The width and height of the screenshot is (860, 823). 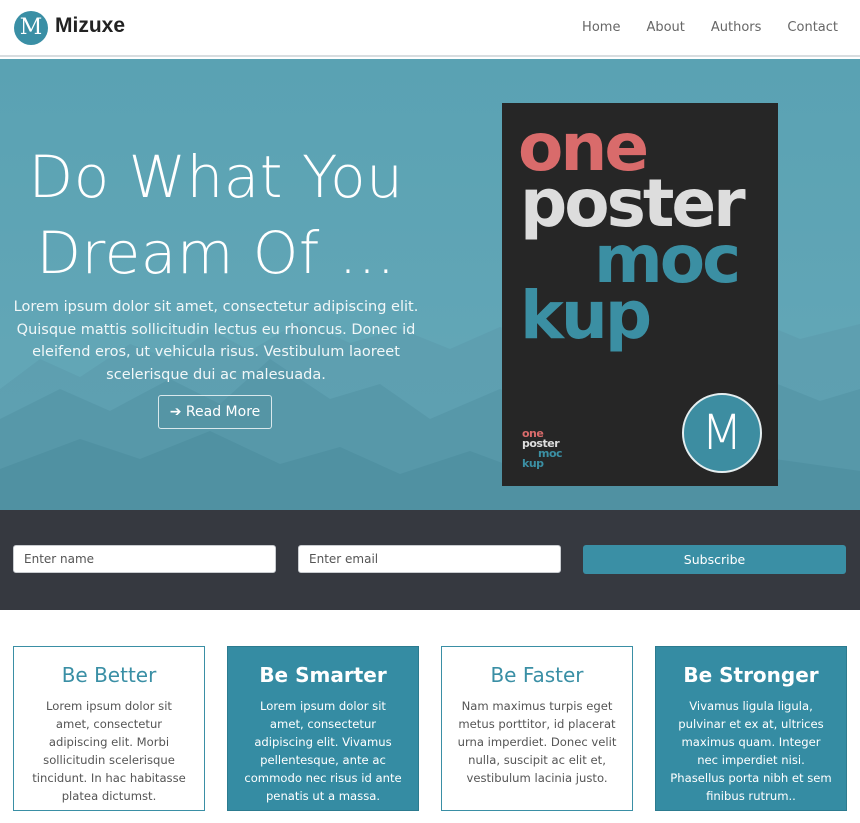 I want to click on poster-word-kup: kup, so click(x=586, y=315).